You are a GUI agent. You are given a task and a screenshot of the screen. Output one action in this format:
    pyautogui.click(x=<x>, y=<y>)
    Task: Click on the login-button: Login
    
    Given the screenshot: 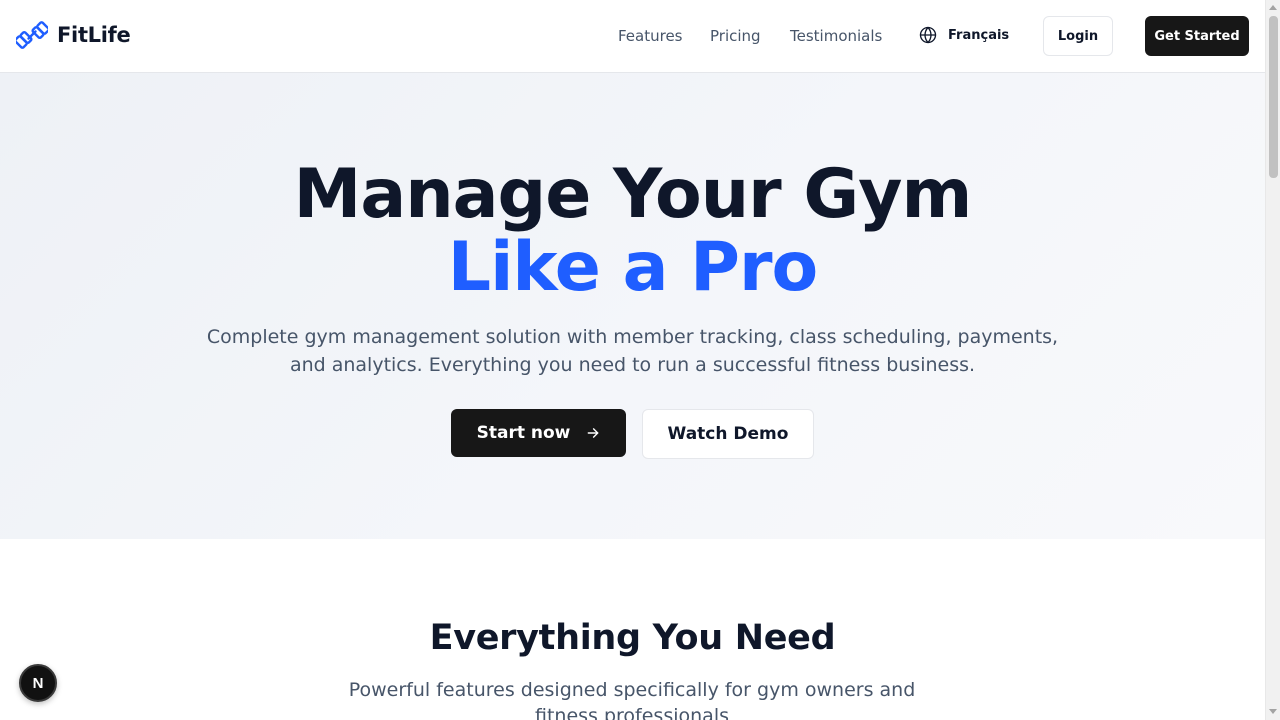 What is the action you would take?
    pyautogui.click(x=1078, y=36)
    